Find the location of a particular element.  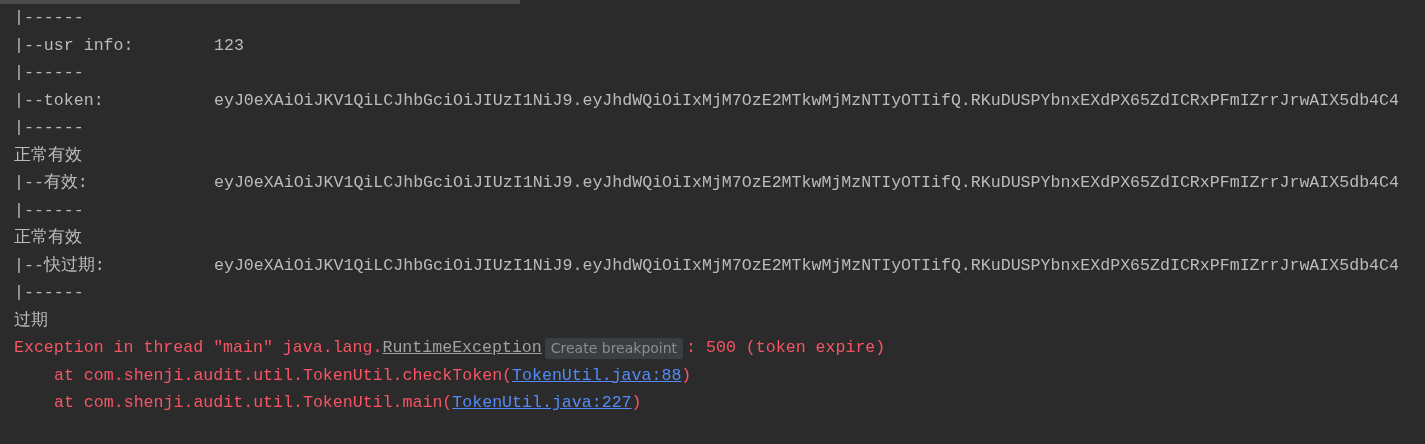

field-value: 123 is located at coordinates (229, 45).